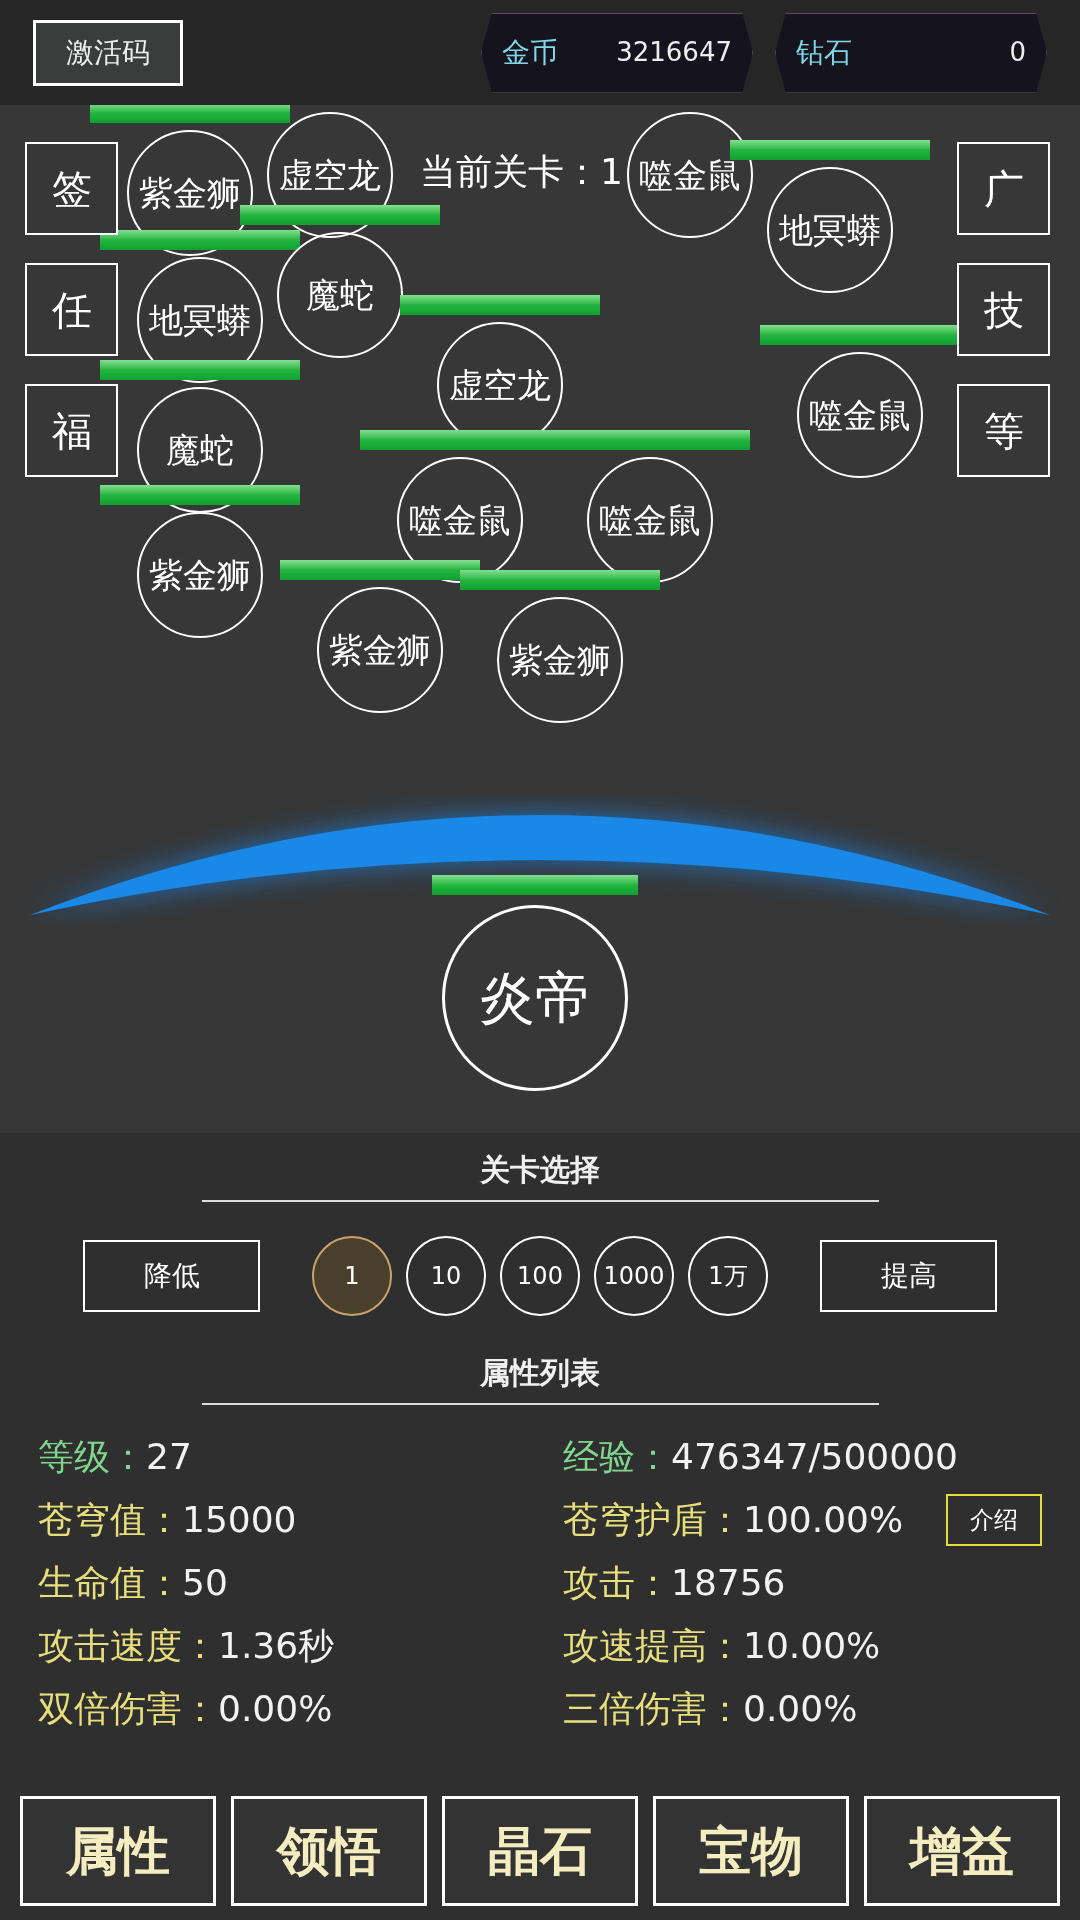 The height and width of the screenshot is (1920, 1080). I want to click on attribute-label: 攻速提高：, so click(653, 1645).